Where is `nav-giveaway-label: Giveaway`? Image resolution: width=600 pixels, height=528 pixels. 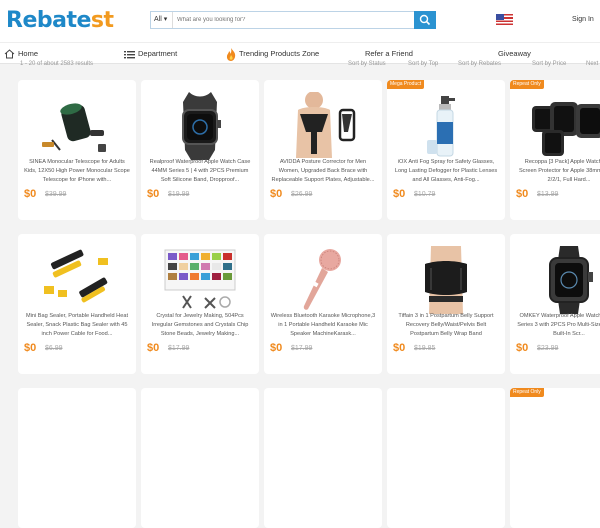
nav-giveaway-label: Giveaway is located at coordinates (514, 53).